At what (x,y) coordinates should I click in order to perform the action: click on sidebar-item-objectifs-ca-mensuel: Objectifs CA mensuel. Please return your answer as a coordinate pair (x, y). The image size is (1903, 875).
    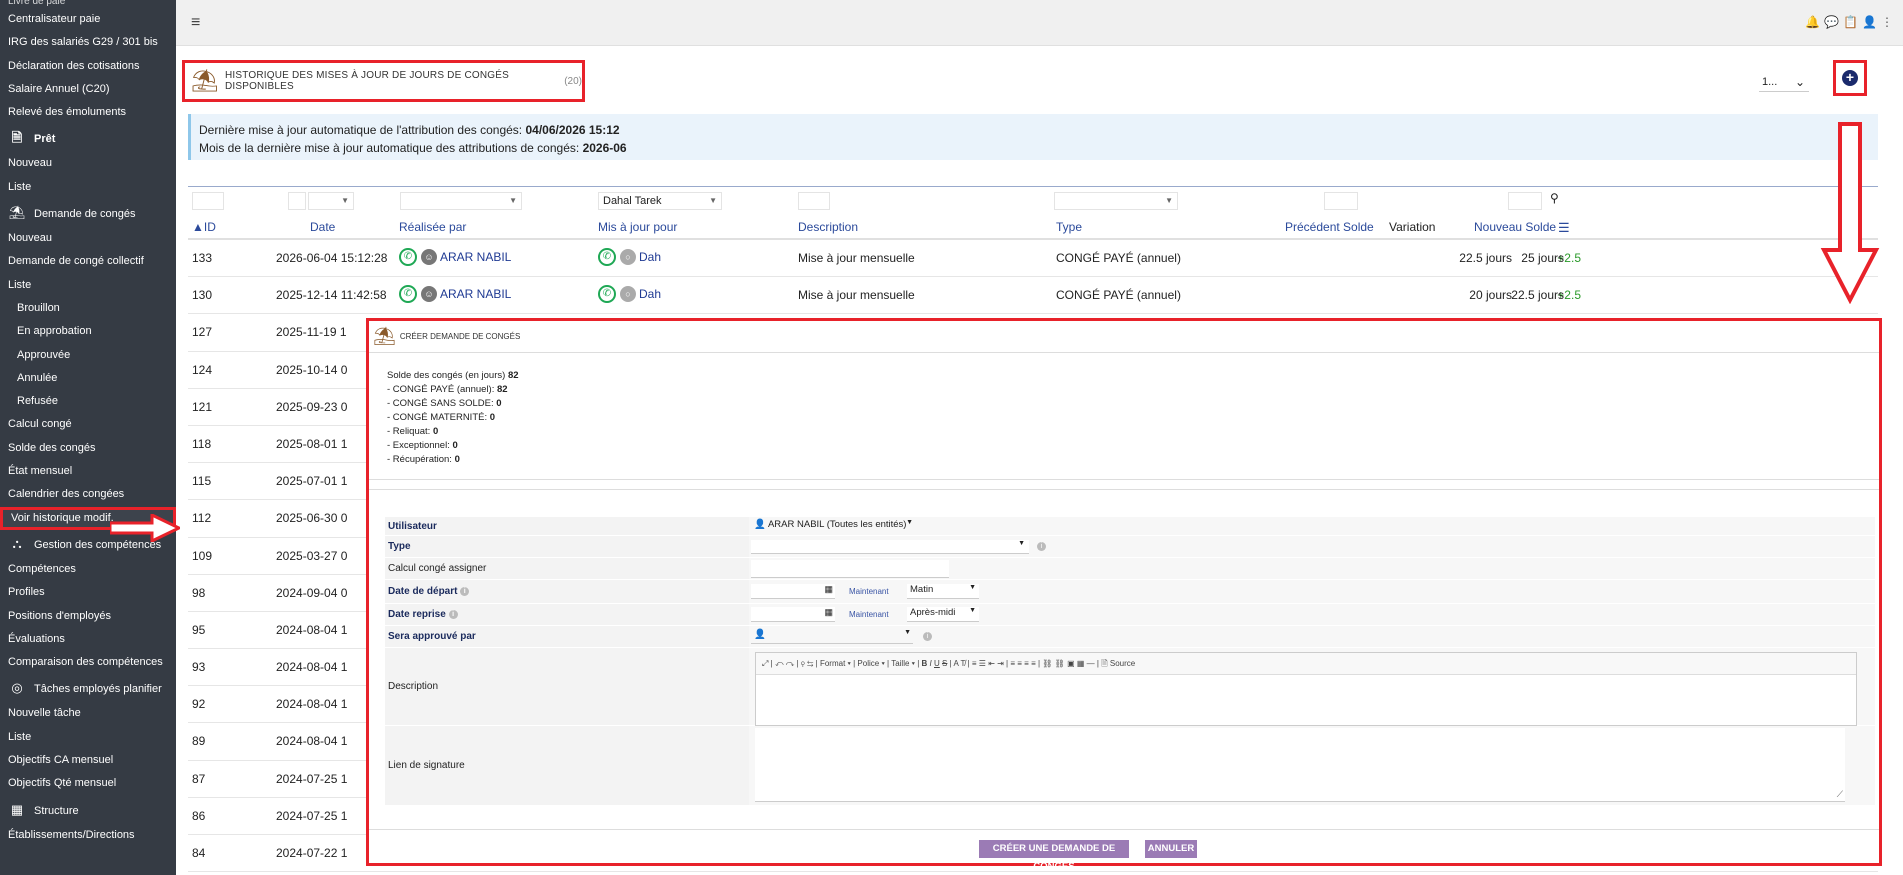
    Looking at the image, I should click on (88, 760).